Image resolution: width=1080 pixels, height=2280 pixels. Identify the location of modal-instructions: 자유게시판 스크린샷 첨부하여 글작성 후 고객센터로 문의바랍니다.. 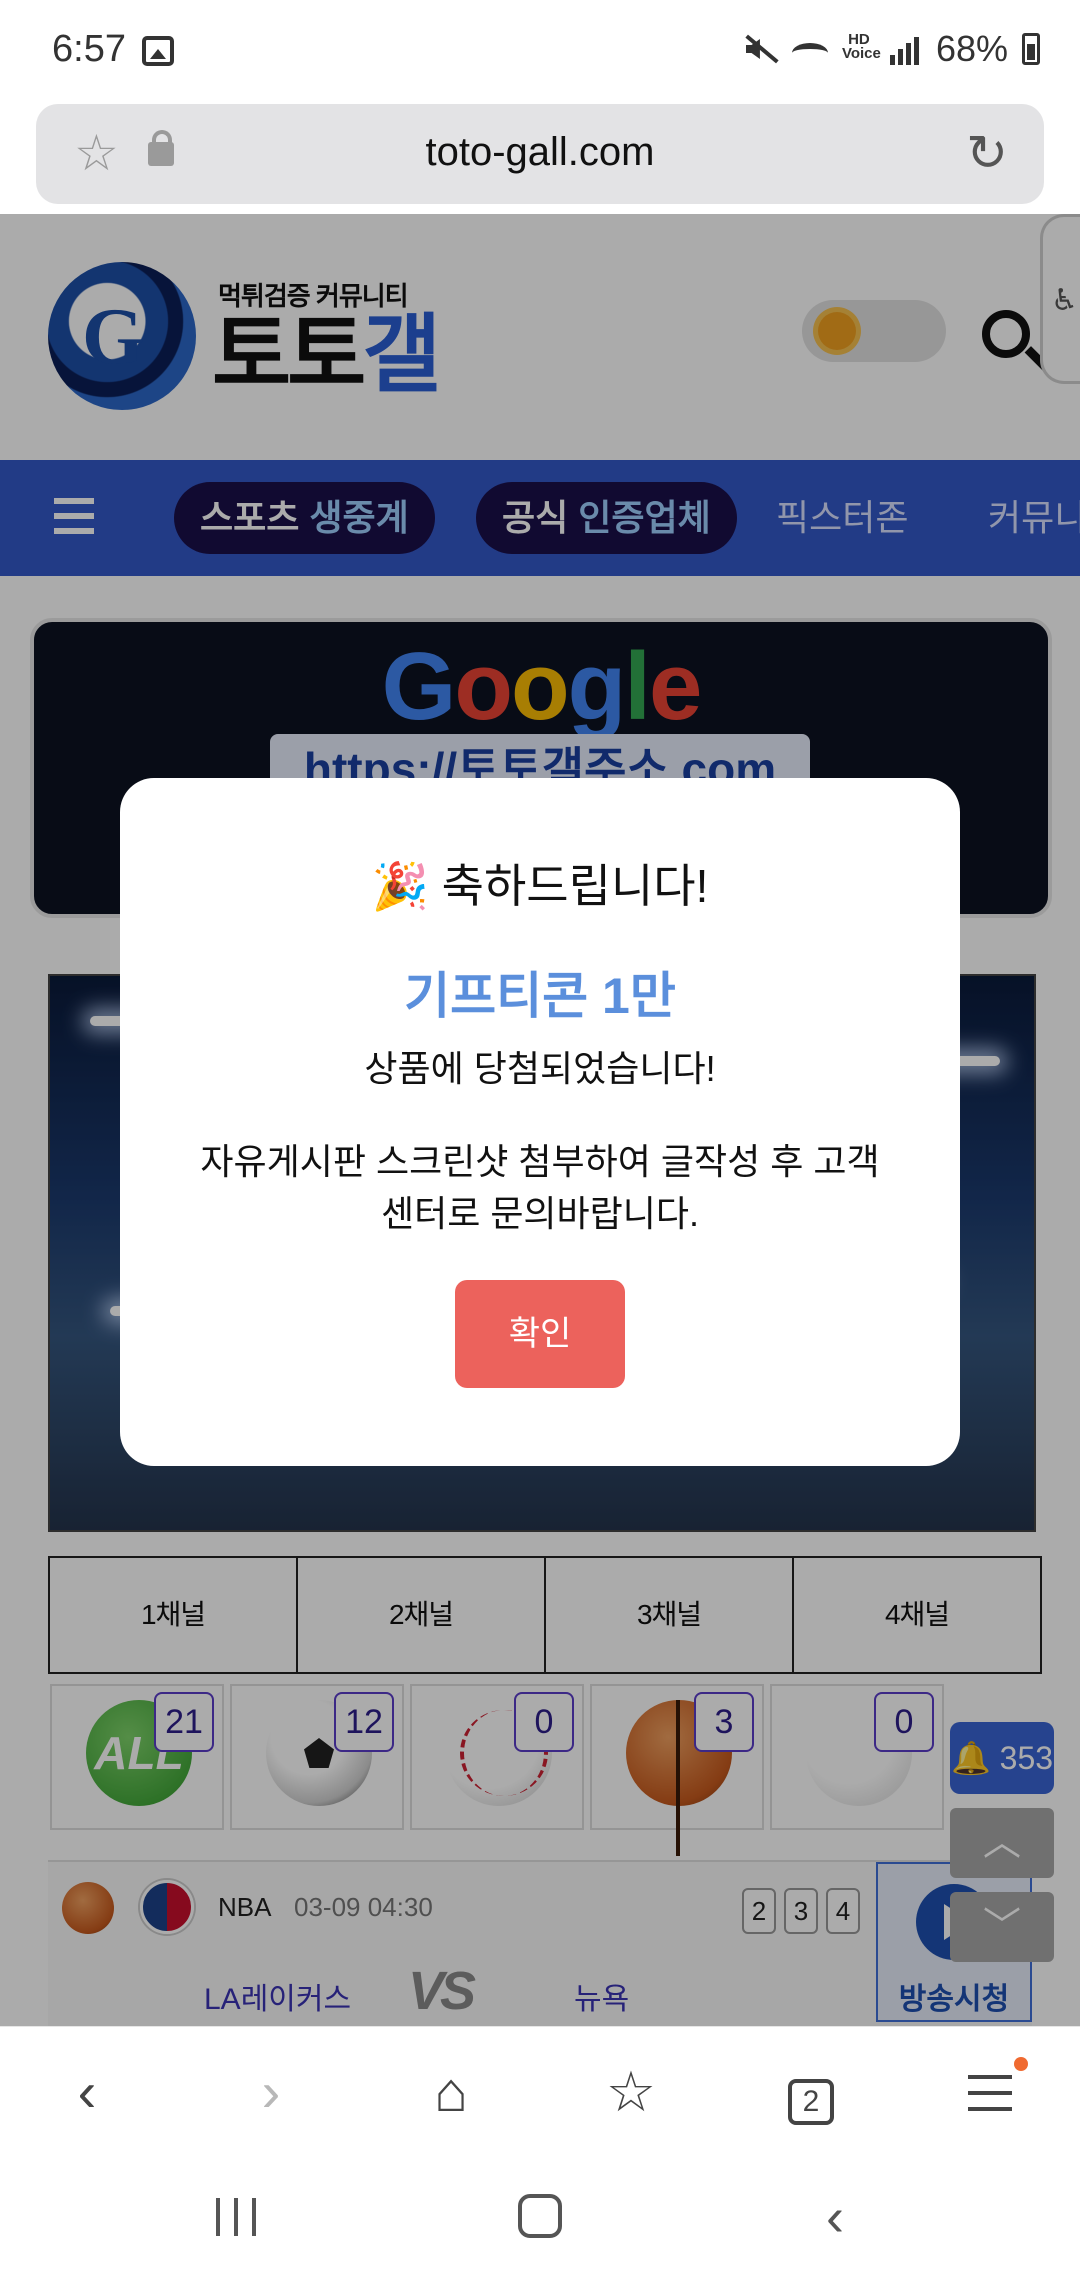
(540, 1187).